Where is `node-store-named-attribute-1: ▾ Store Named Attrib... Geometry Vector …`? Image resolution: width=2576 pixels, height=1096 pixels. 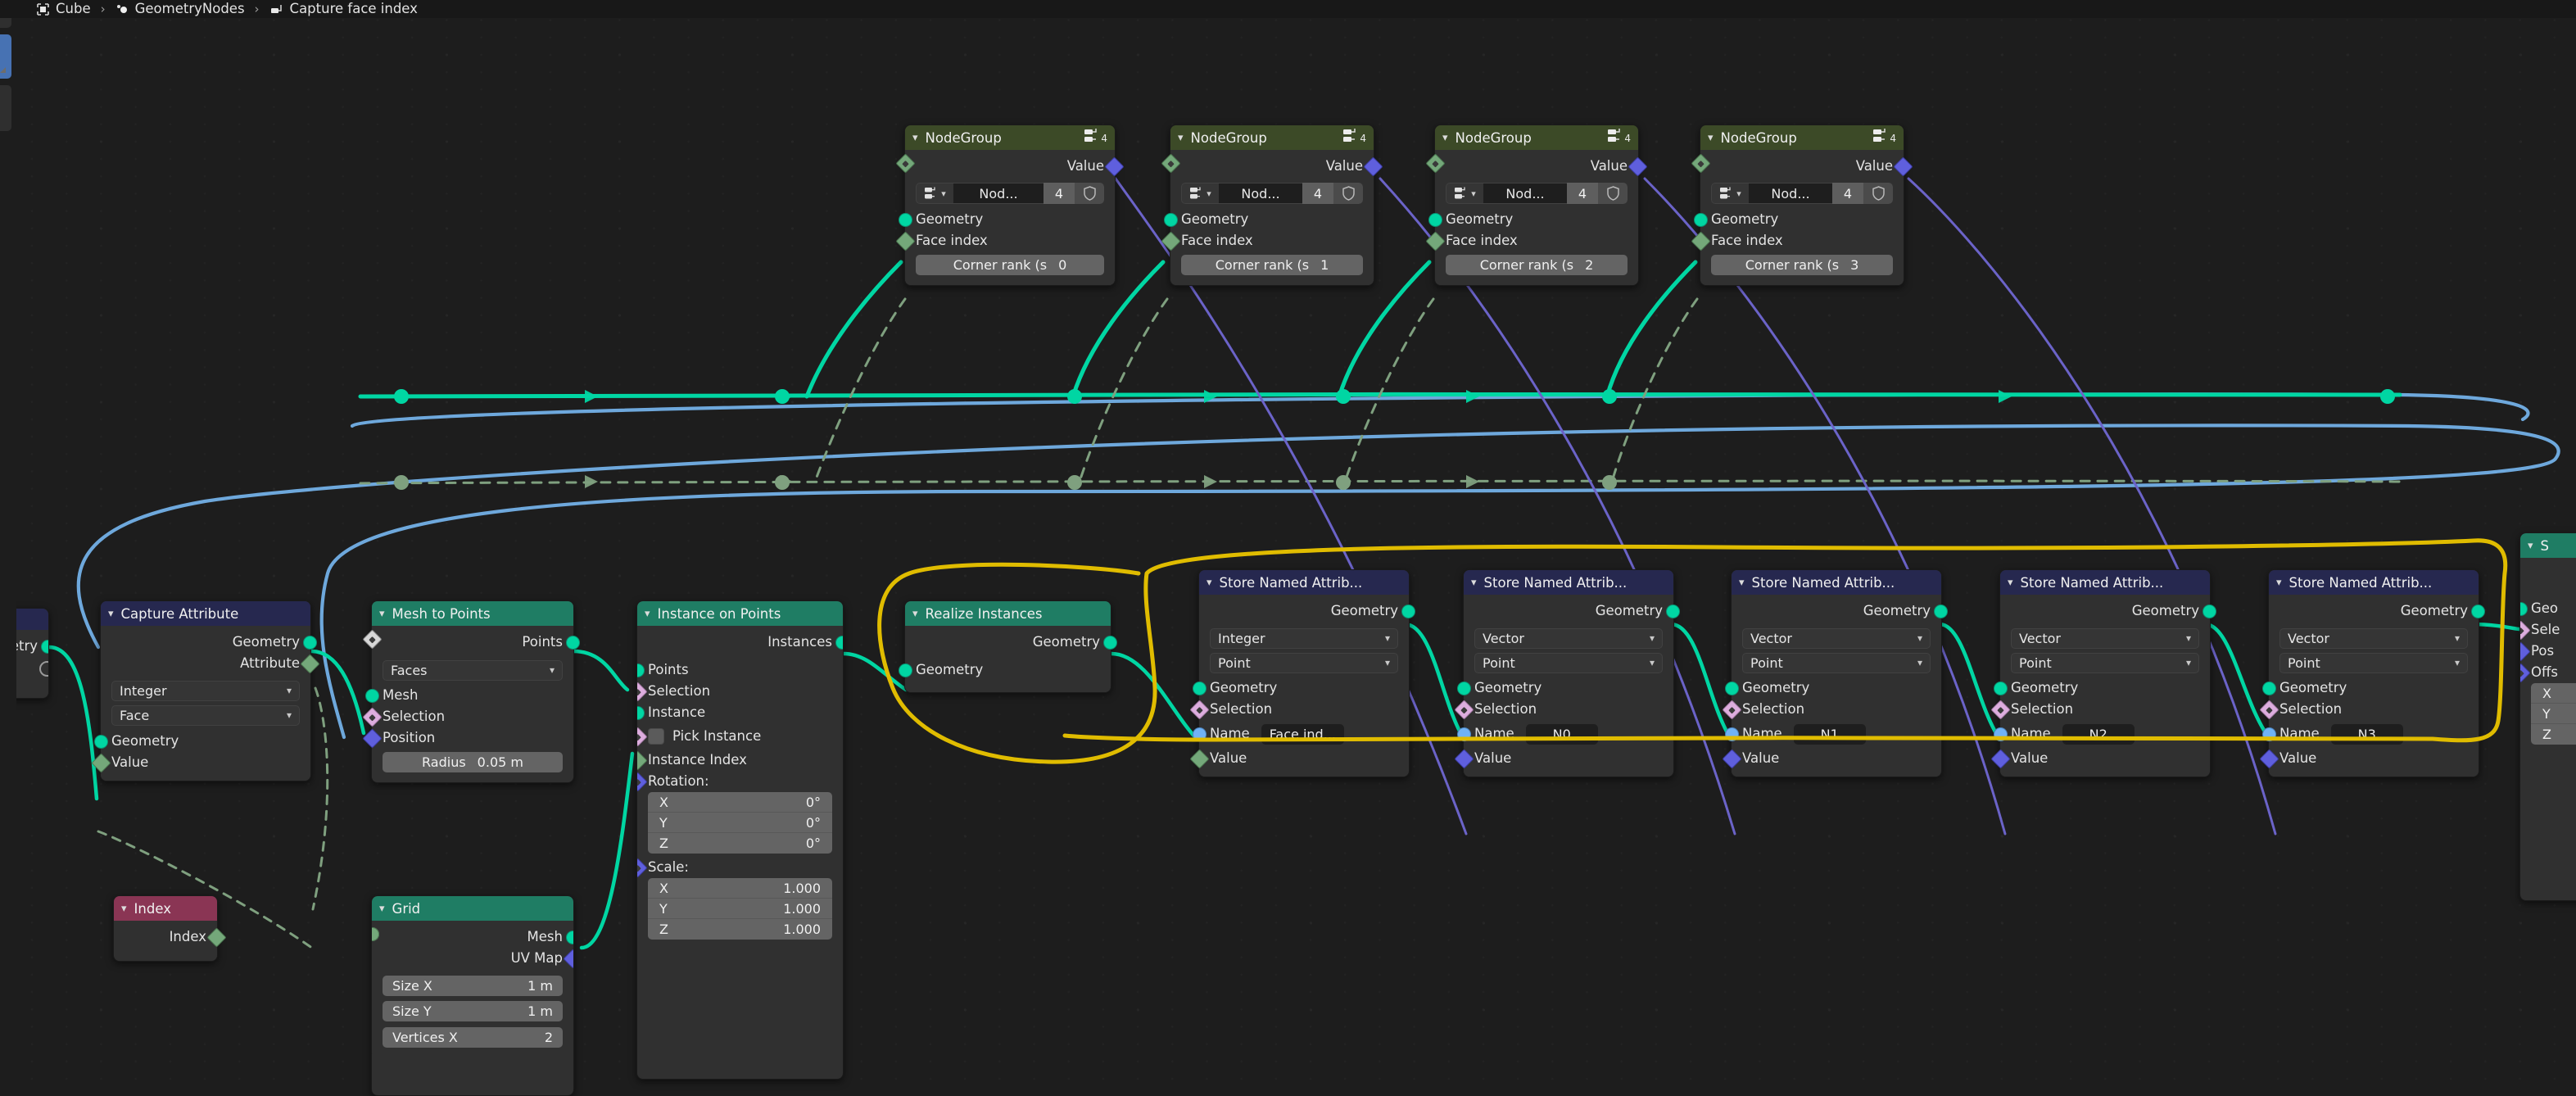
node-store-named-attribute-1: ▾ Store Named Attrib... Geometry Vector … is located at coordinates (1567, 673).